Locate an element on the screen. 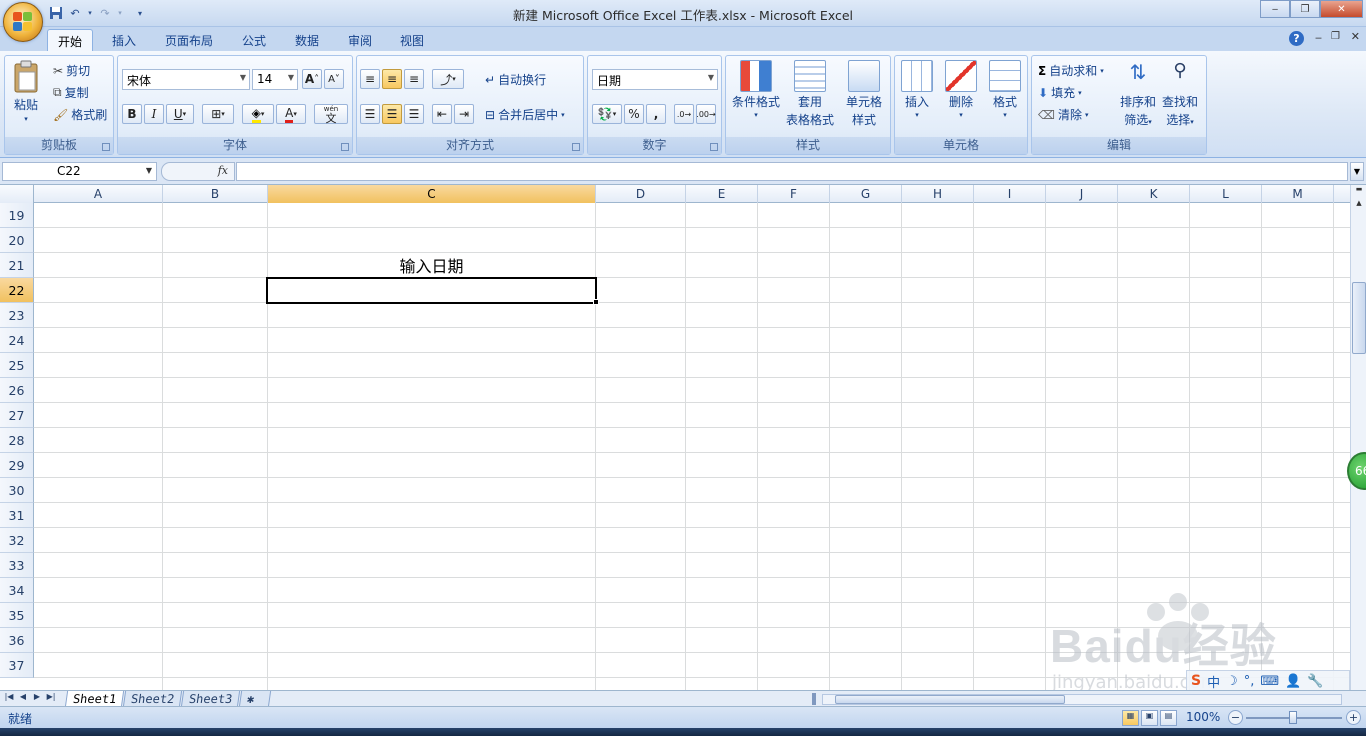 The height and width of the screenshot is (736, 1366). font-launcher-icon is located at coordinates (345, 147).